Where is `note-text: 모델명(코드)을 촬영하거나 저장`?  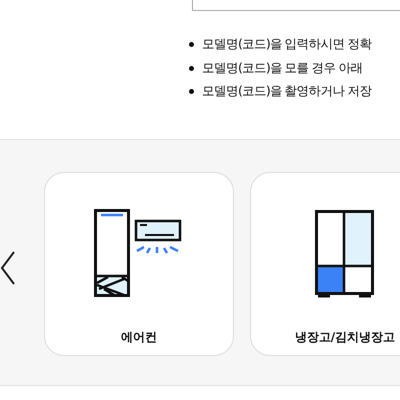
note-text: 모델명(코드)을 촬영하거나 저장 is located at coordinates (287, 91).